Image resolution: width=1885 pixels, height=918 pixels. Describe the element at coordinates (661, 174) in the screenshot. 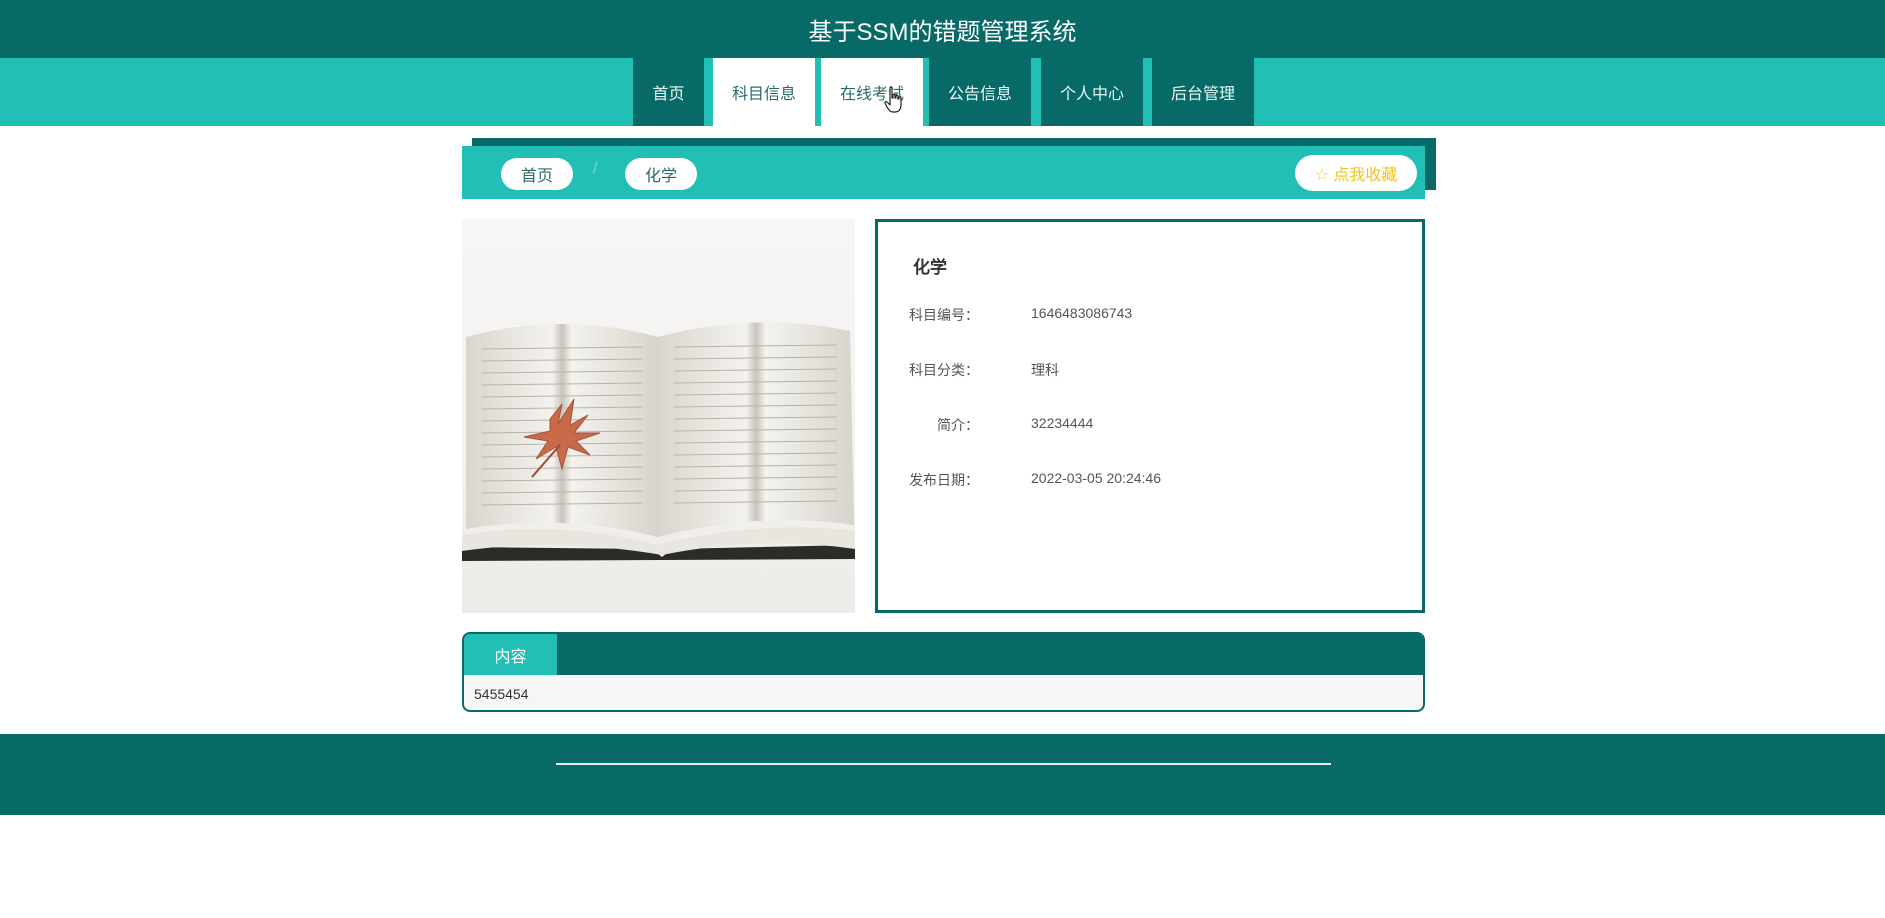

I see `breadcrumb-current: 化学` at that location.